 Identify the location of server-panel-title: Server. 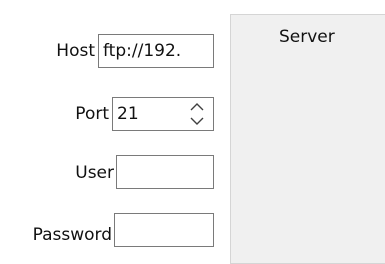
(307, 37).